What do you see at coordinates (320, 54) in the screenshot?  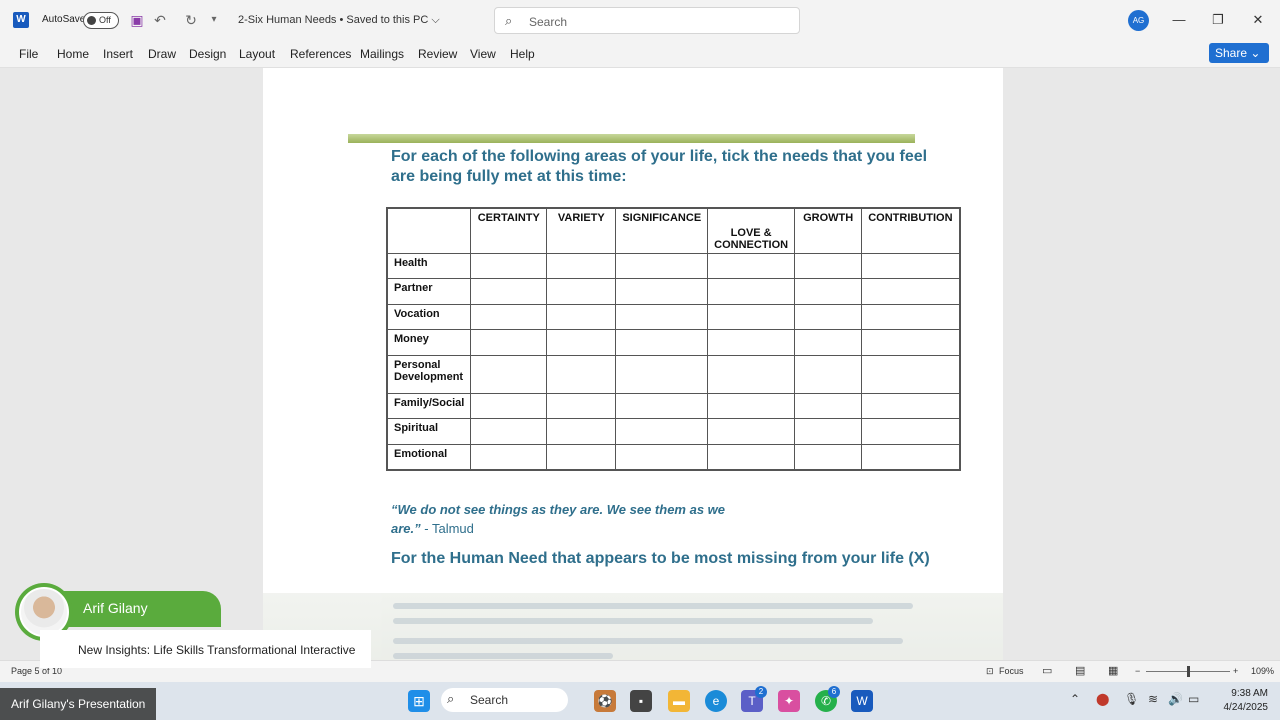 I see `tab-references: References` at bounding box center [320, 54].